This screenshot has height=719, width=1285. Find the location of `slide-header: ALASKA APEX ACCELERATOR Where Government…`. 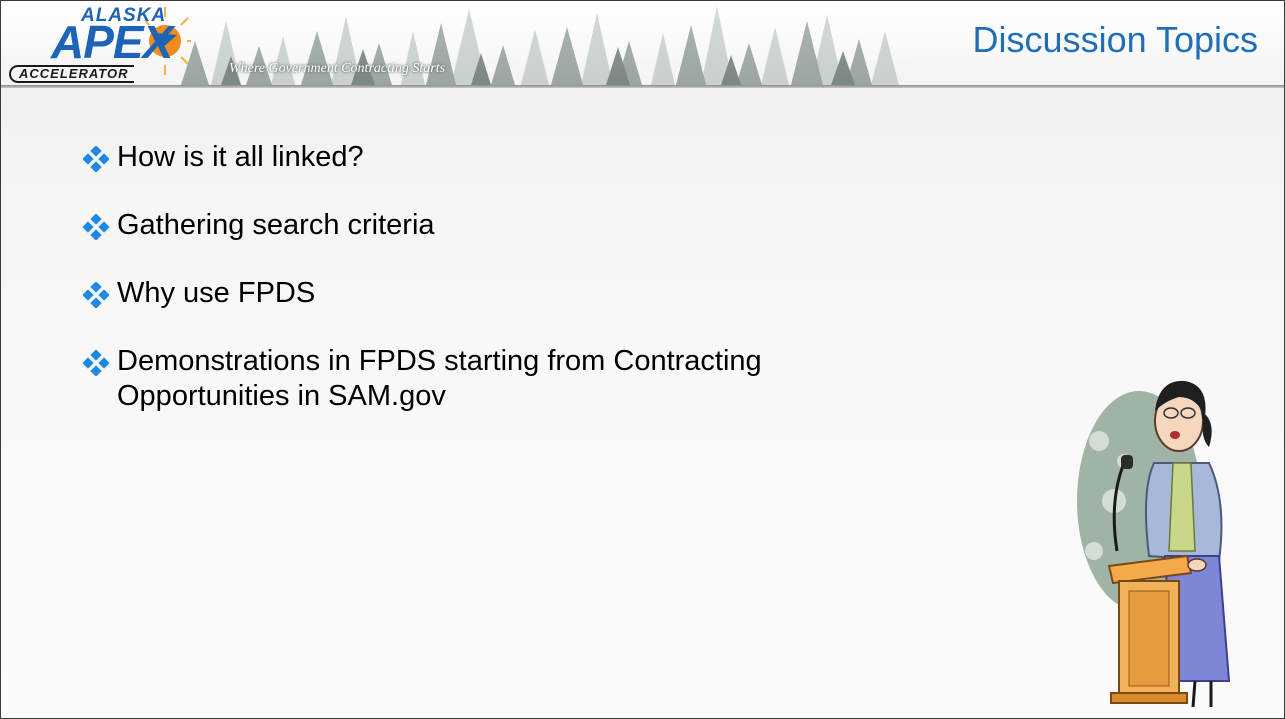

slide-header: ALASKA APEX ACCELERATOR Where Government… is located at coordinates (642, 44).